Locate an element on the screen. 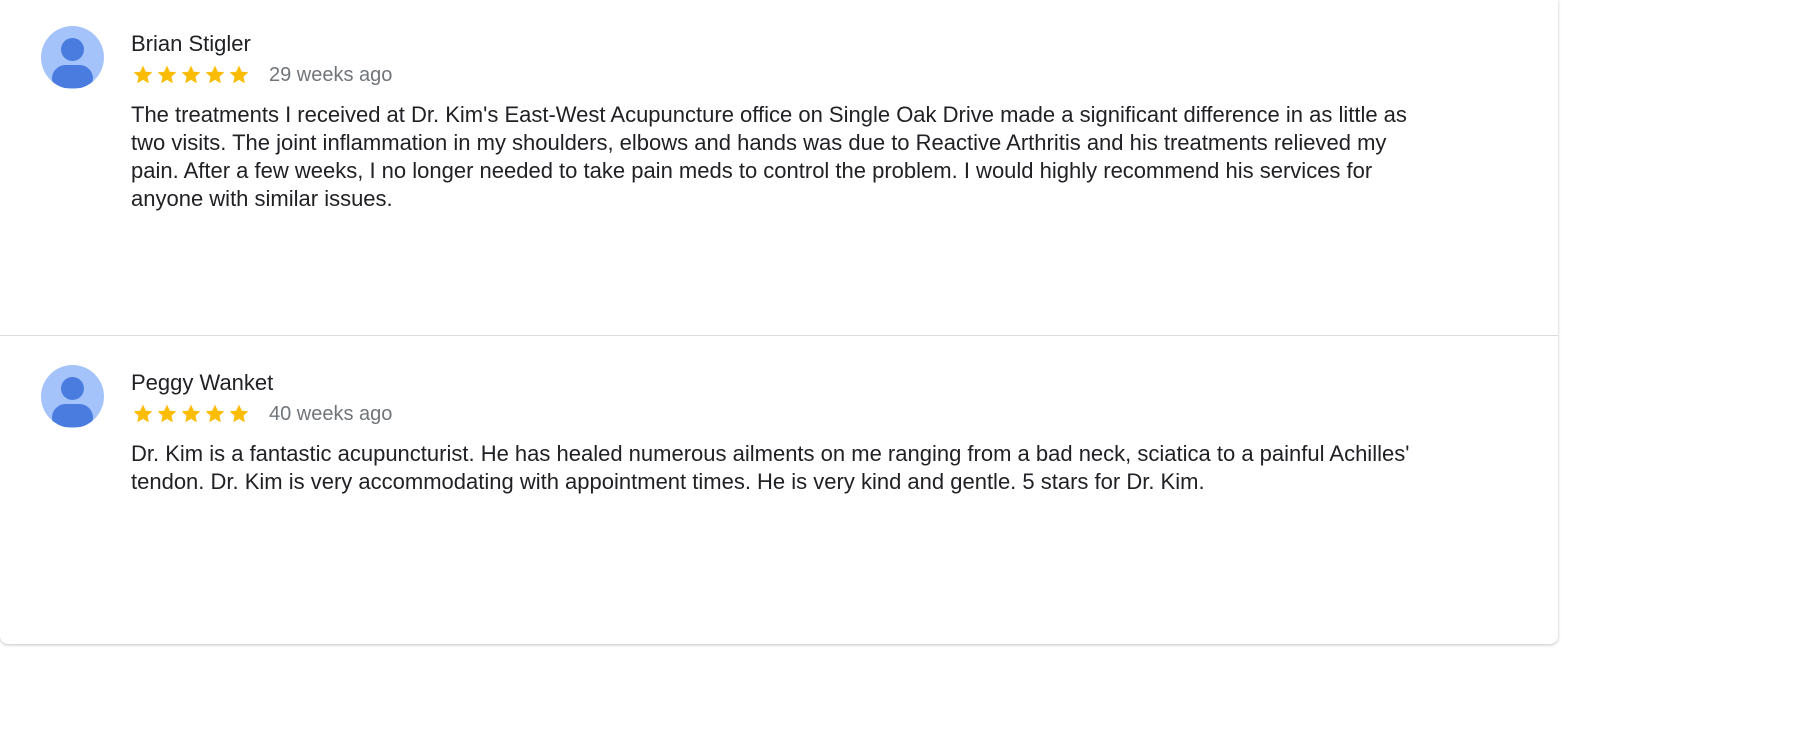 Image resolution: width=1804 pixels, height=742 pixels. review-meta: 40 weeks ago is located at coordinates (261, 414).